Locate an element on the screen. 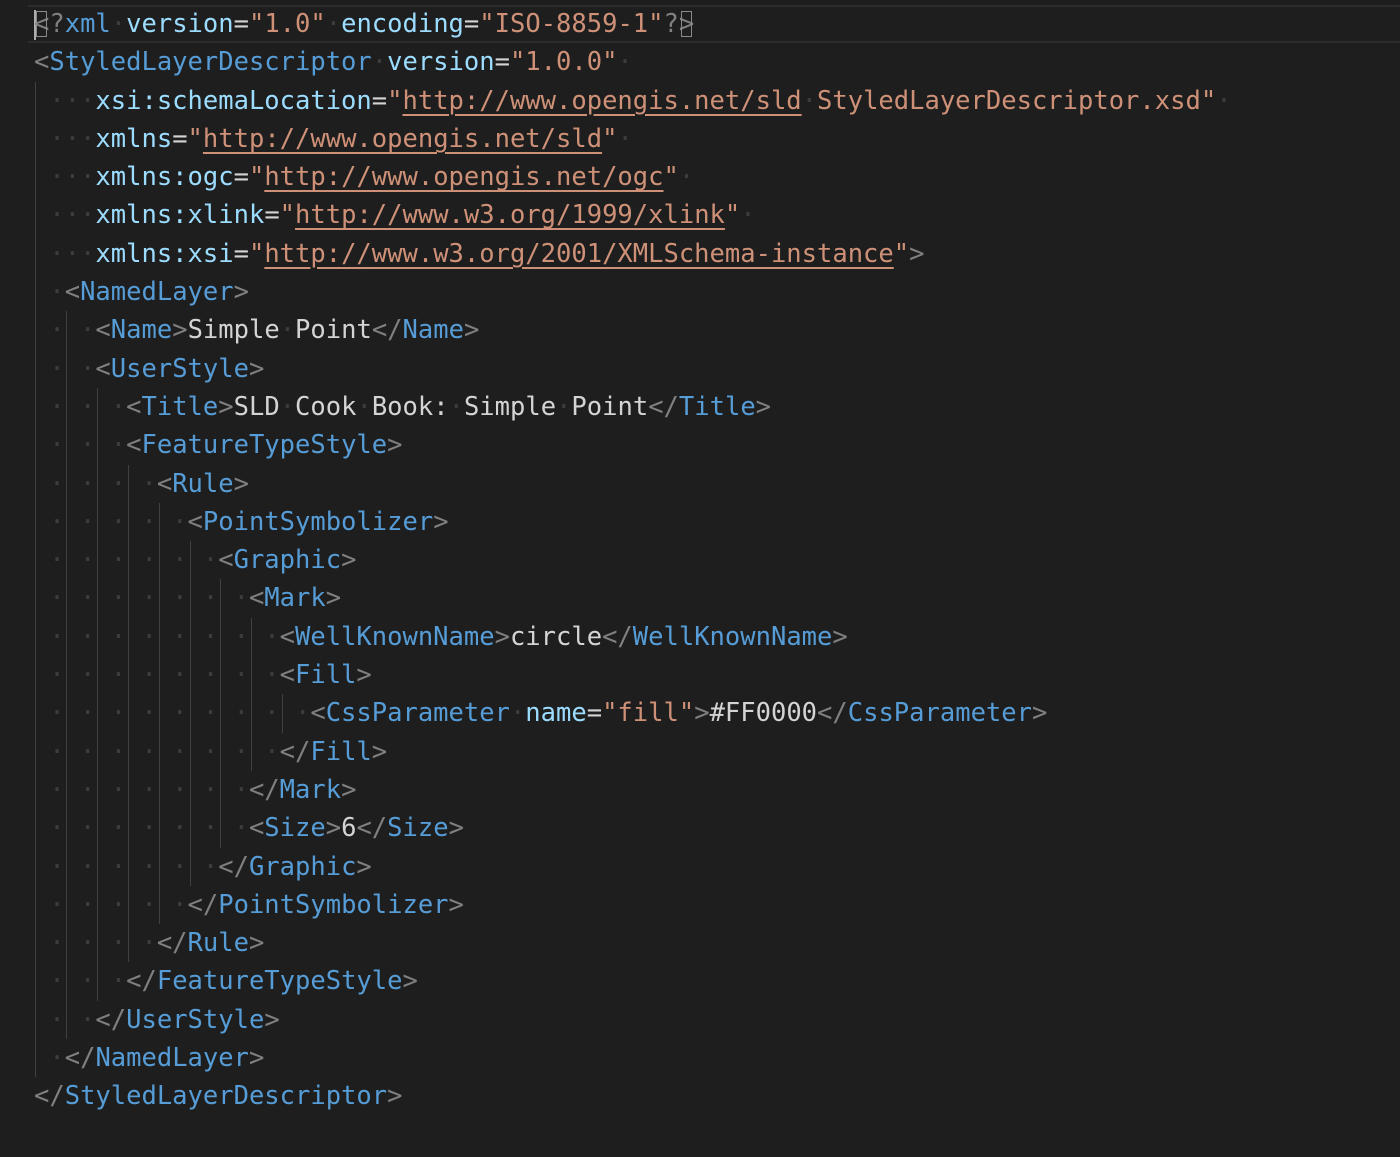 This screenshot has width=1400, height=1157. text-content: SLD is located at coordinates (256, 406).